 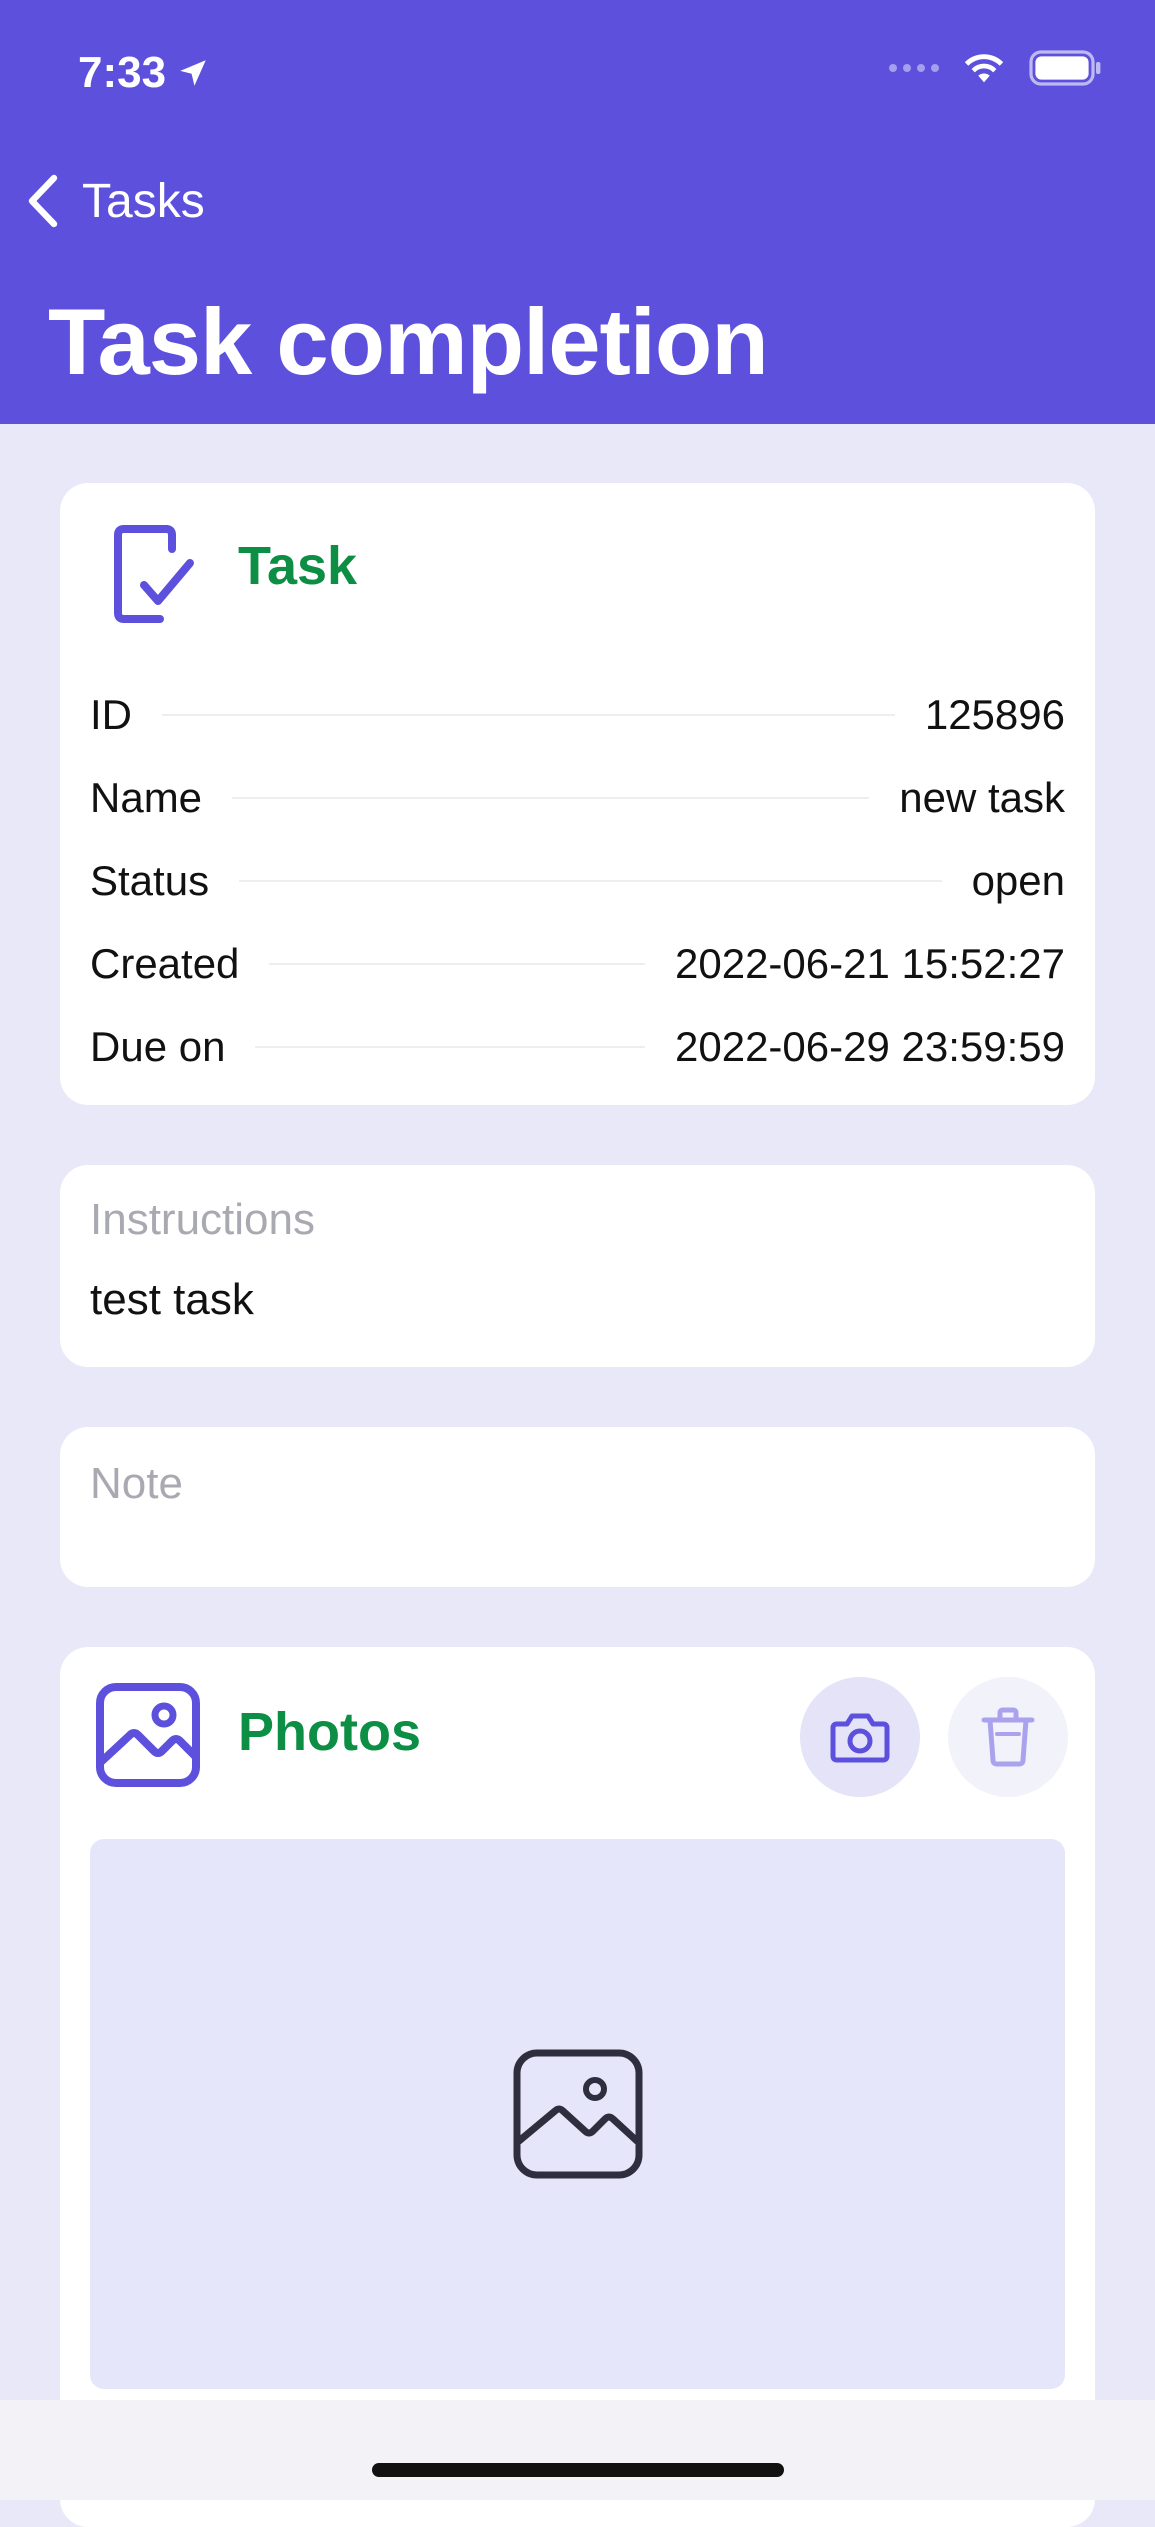 I want to click on wifi-icon, so click(x=984, y=68).